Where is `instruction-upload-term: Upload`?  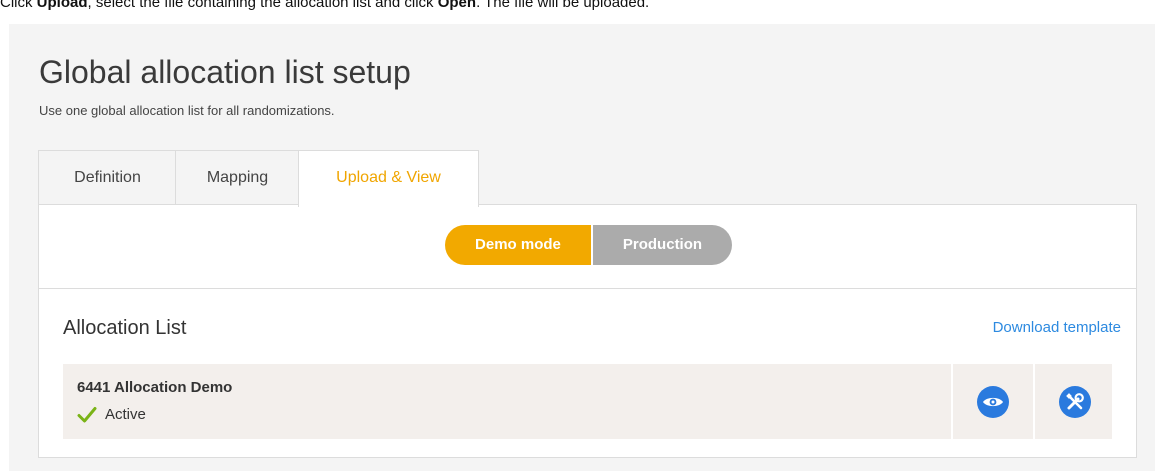 instruction-upload-term: Upload is located at coordinates (62, 5).